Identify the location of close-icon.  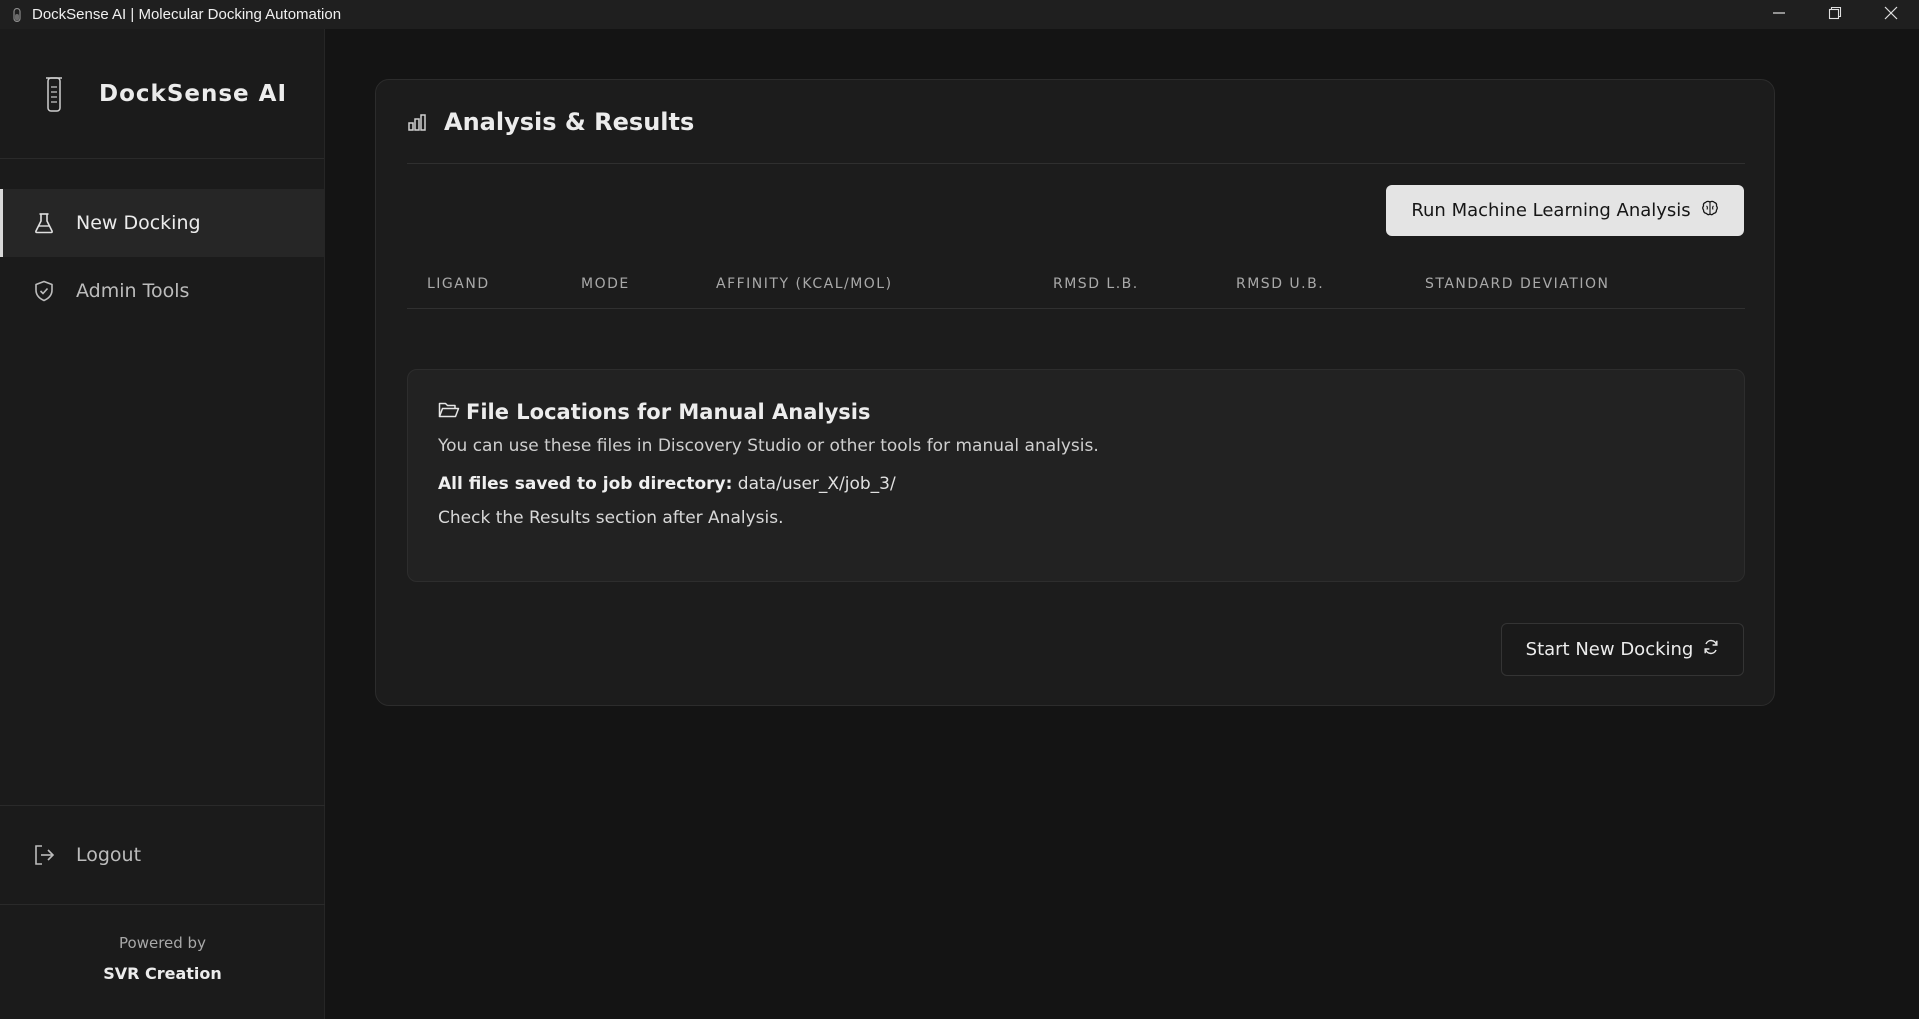
(1891, 14).